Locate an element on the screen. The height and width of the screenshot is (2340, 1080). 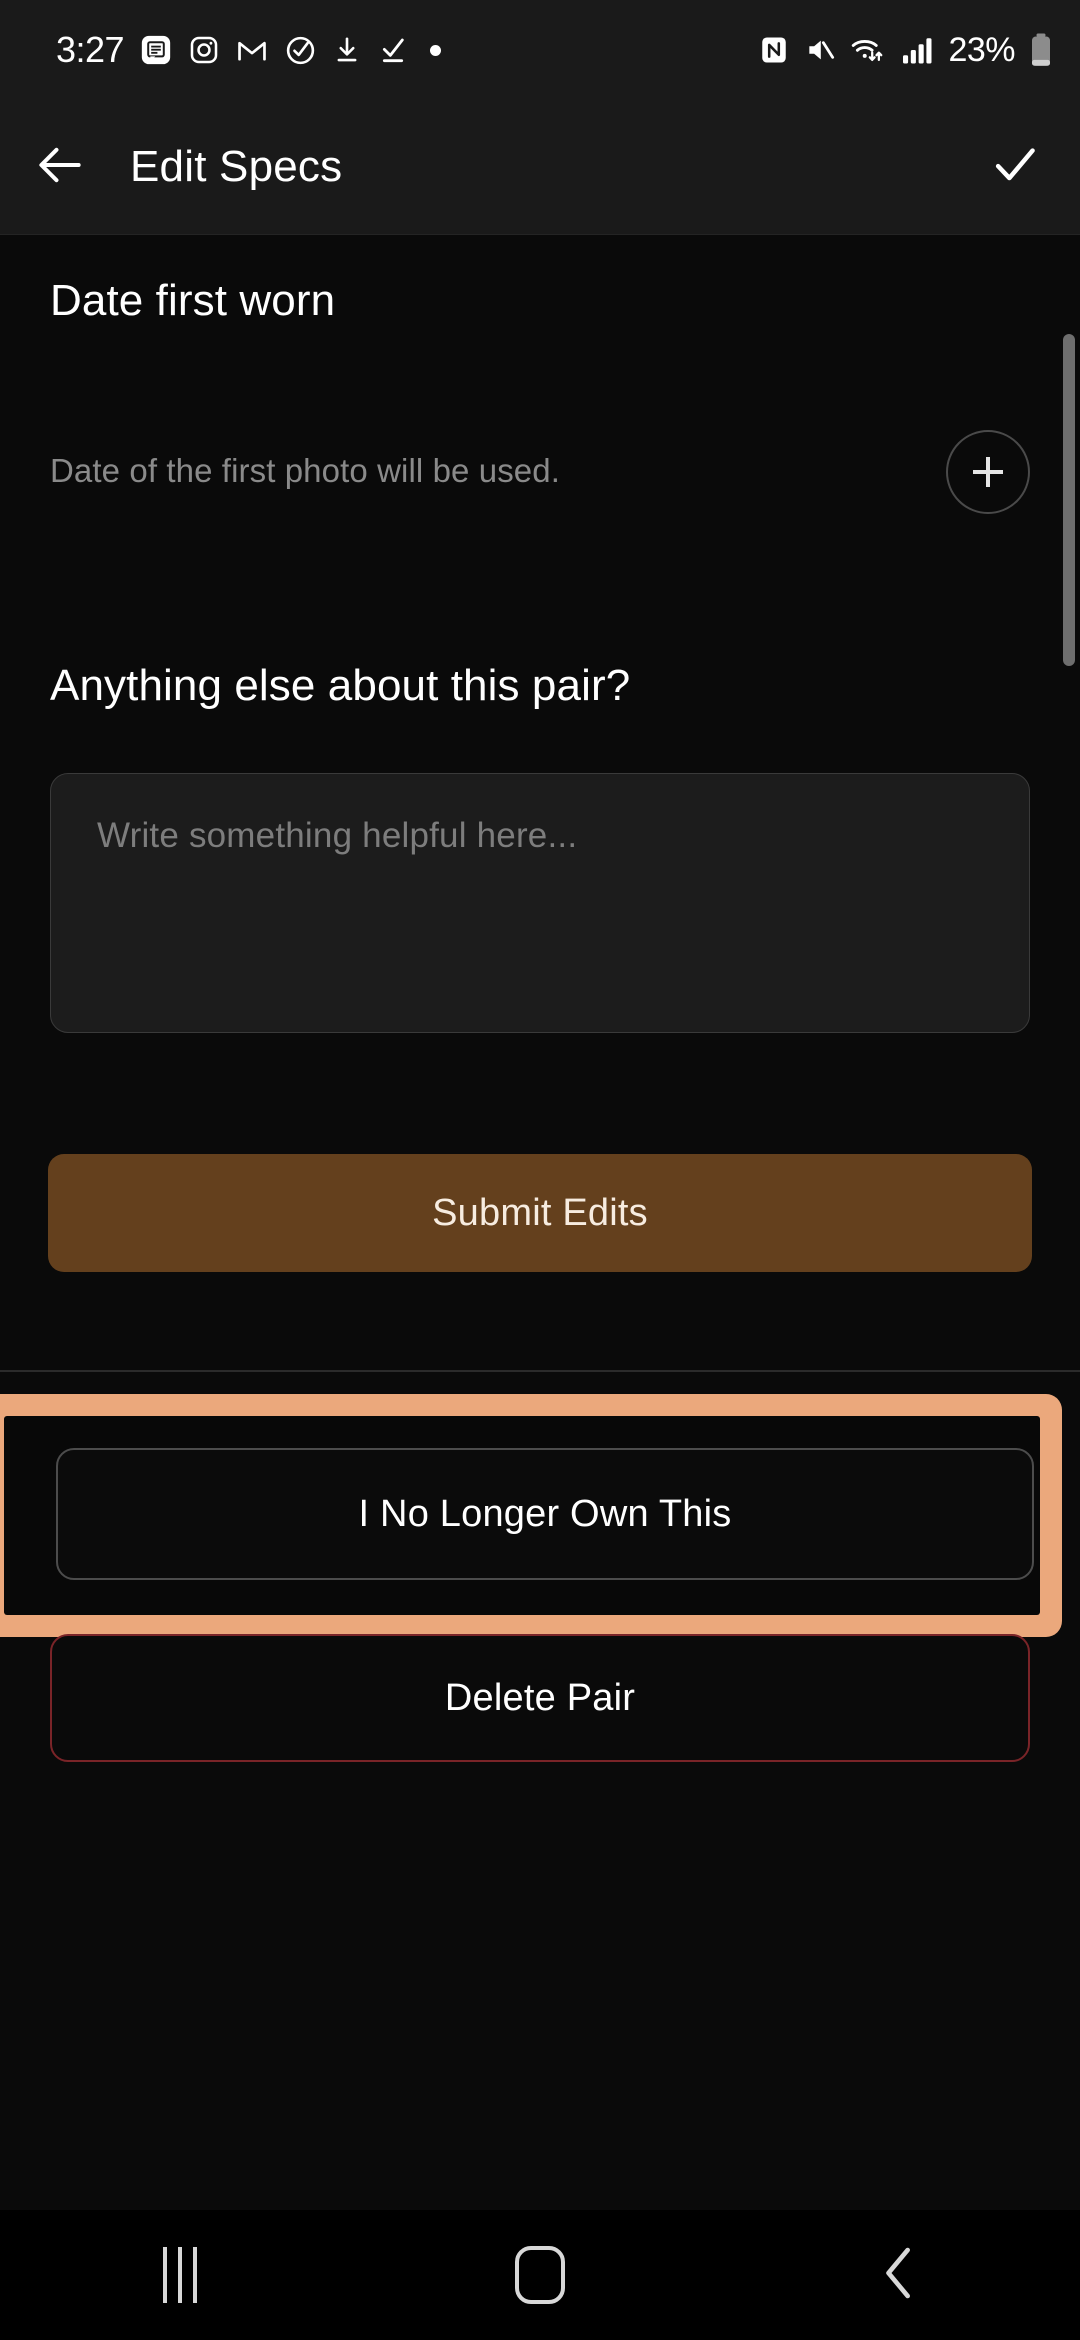
status-bar-right: 23% is located at coordinates (906, 50).